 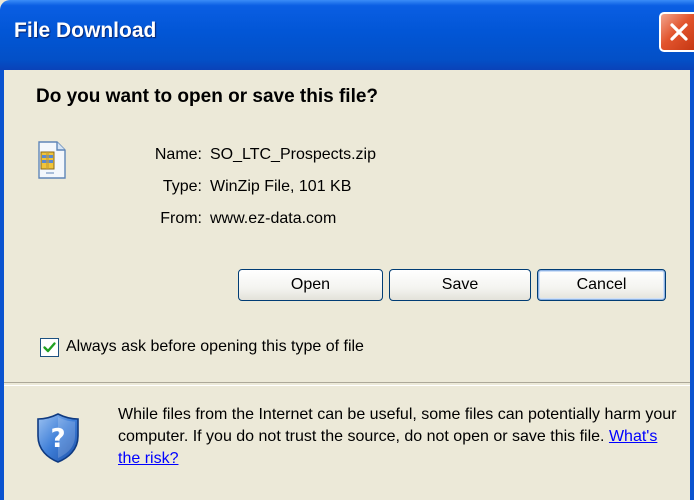 What do you see at coordinates (182, 186) in the screenshot?
I see `type-label: Type:` at bounding box center [182, 186].